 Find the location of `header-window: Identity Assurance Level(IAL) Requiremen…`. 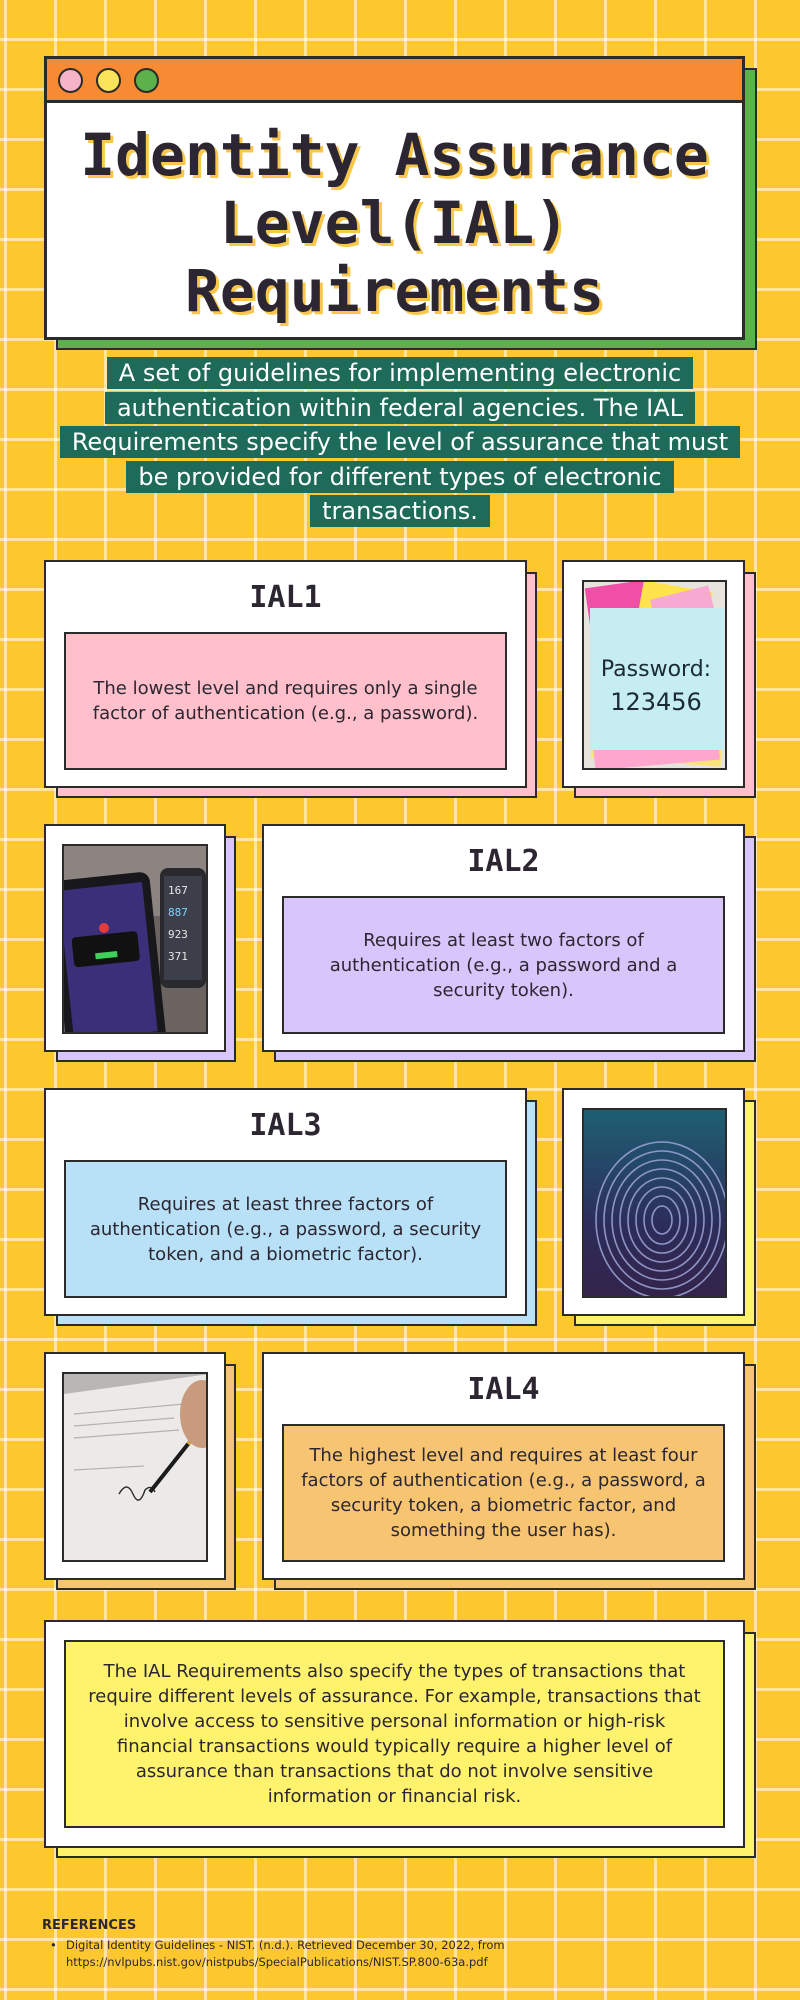

header-window: Identity Assurance Level(IAL) Requiremen… is located at coordinates (394, 198).